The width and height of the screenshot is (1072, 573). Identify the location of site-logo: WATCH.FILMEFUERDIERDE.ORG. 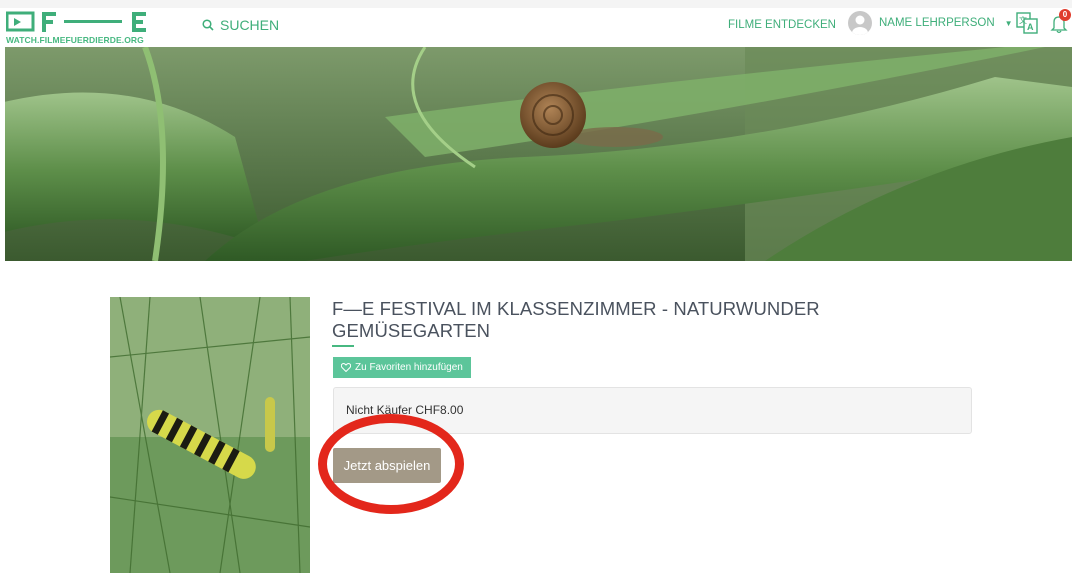
(80, 28).